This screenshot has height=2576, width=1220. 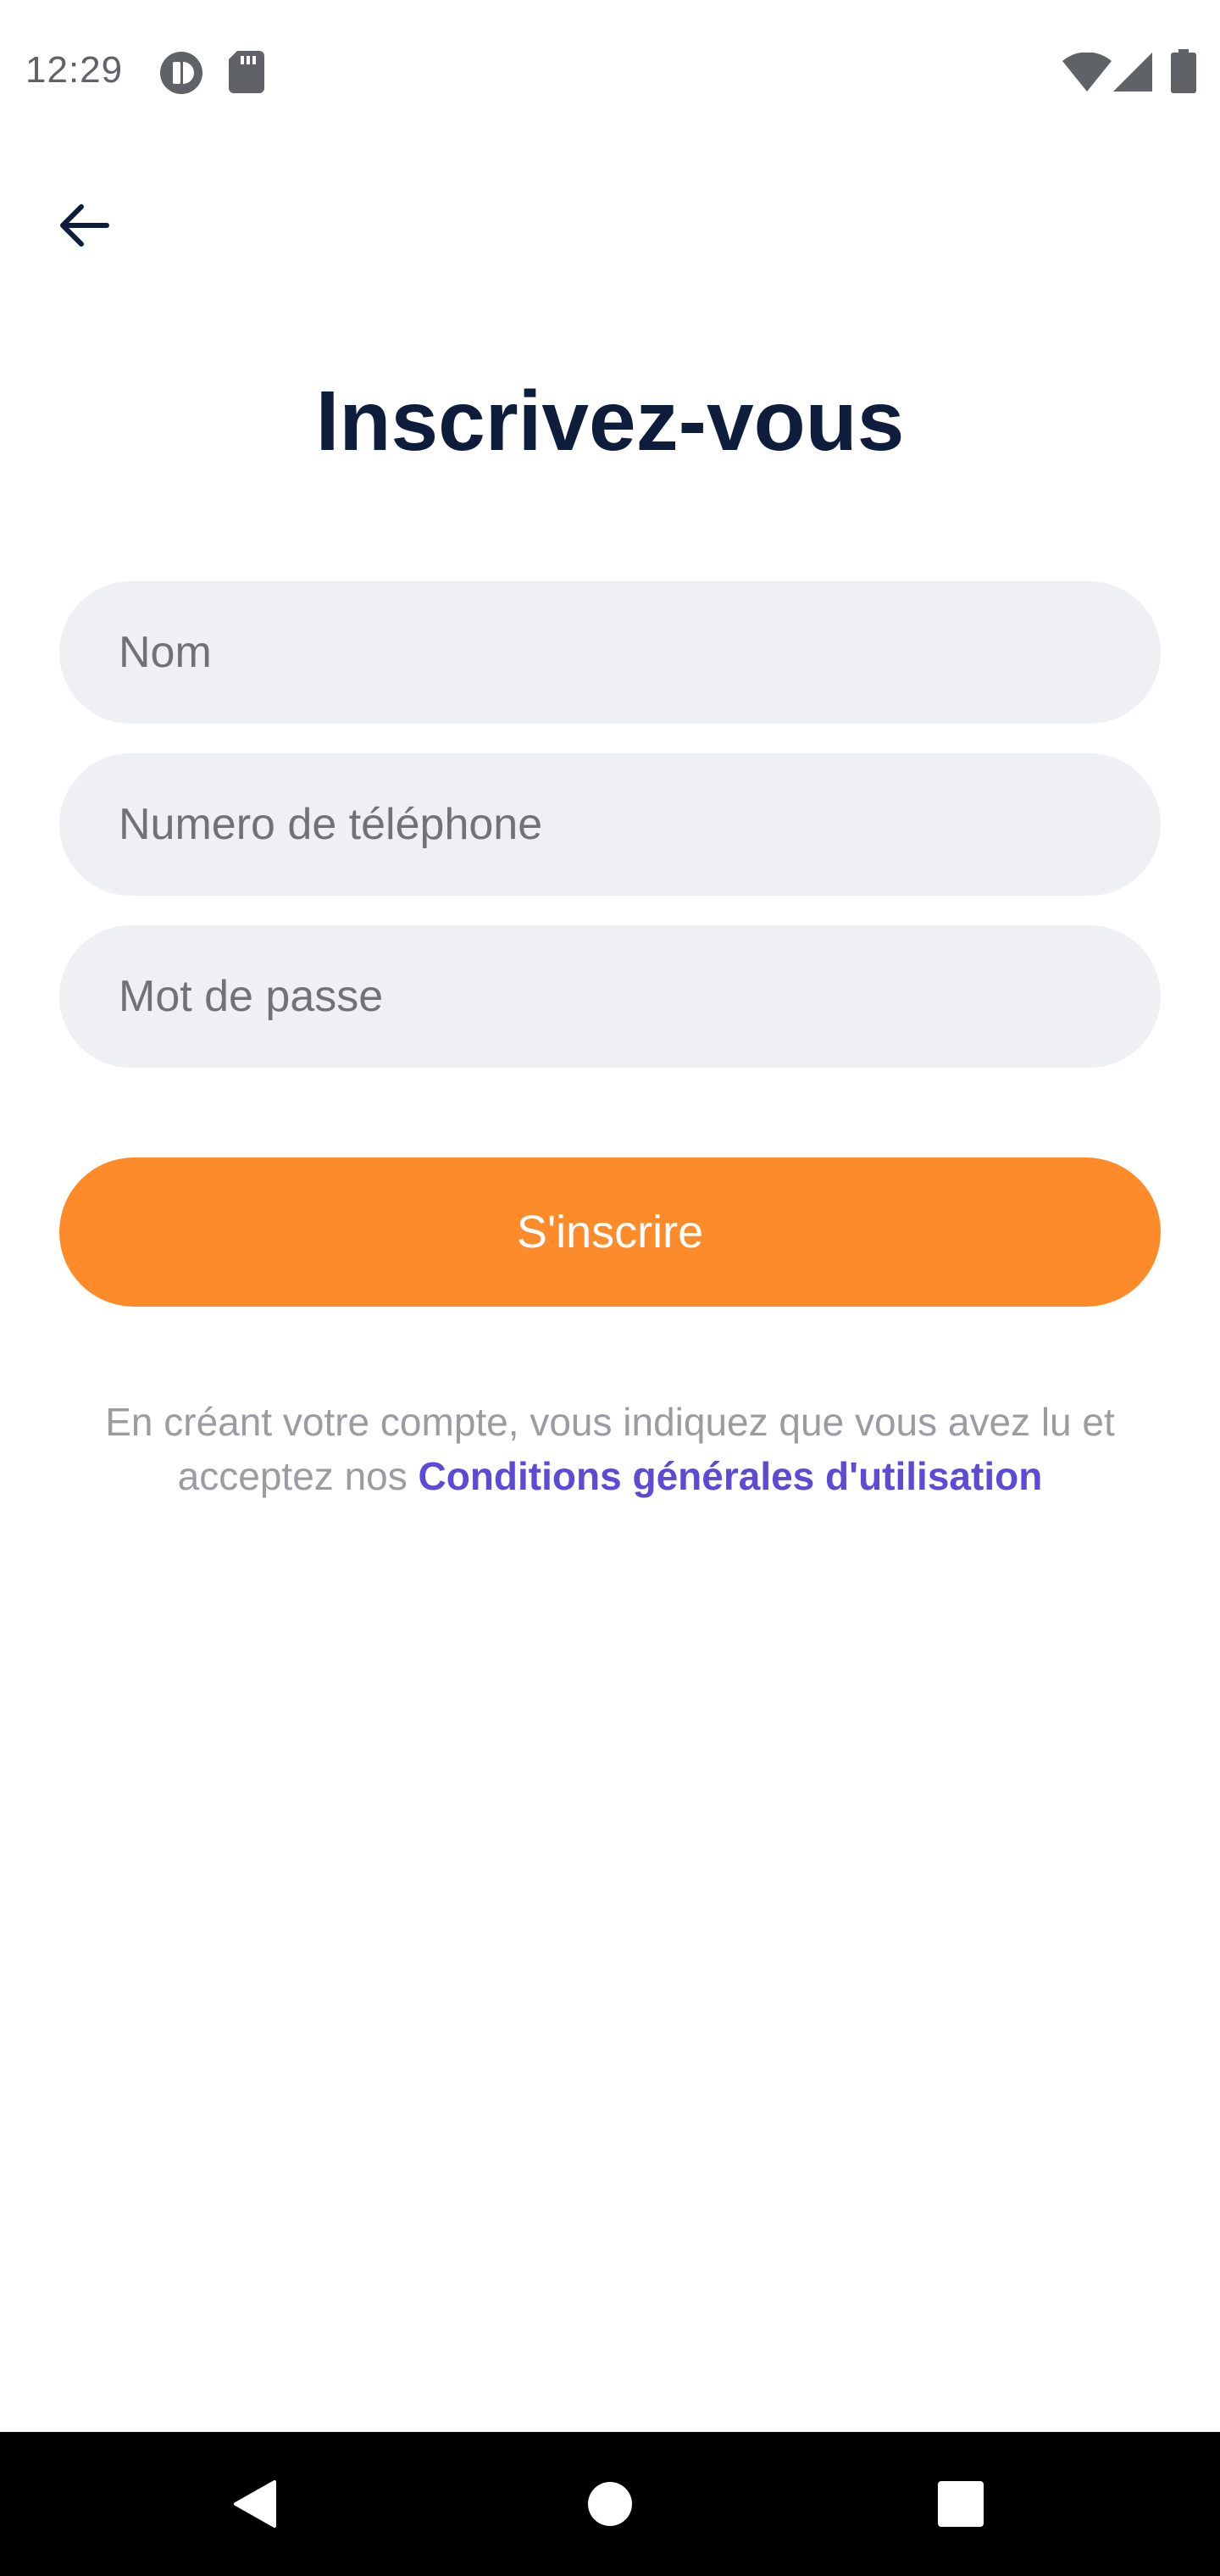 I want to click on nav-back-button, so click(x=254, y=2504).